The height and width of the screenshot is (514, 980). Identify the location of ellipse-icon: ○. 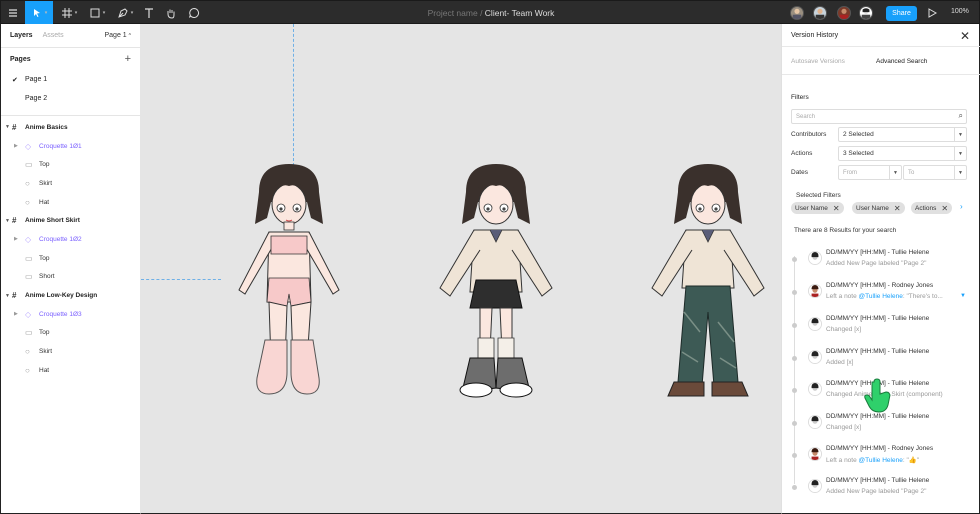
(27, 370).